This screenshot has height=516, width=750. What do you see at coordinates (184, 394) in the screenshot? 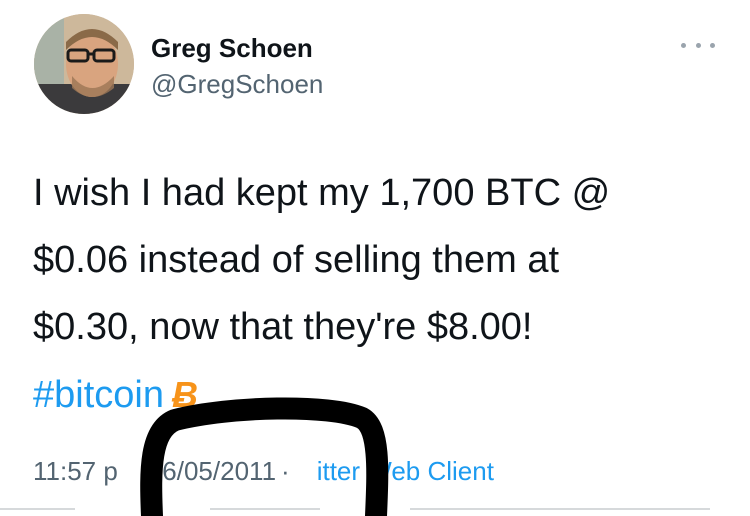
I see `bitcoin-icon: Ƀ` at bounding box center [184, 394].